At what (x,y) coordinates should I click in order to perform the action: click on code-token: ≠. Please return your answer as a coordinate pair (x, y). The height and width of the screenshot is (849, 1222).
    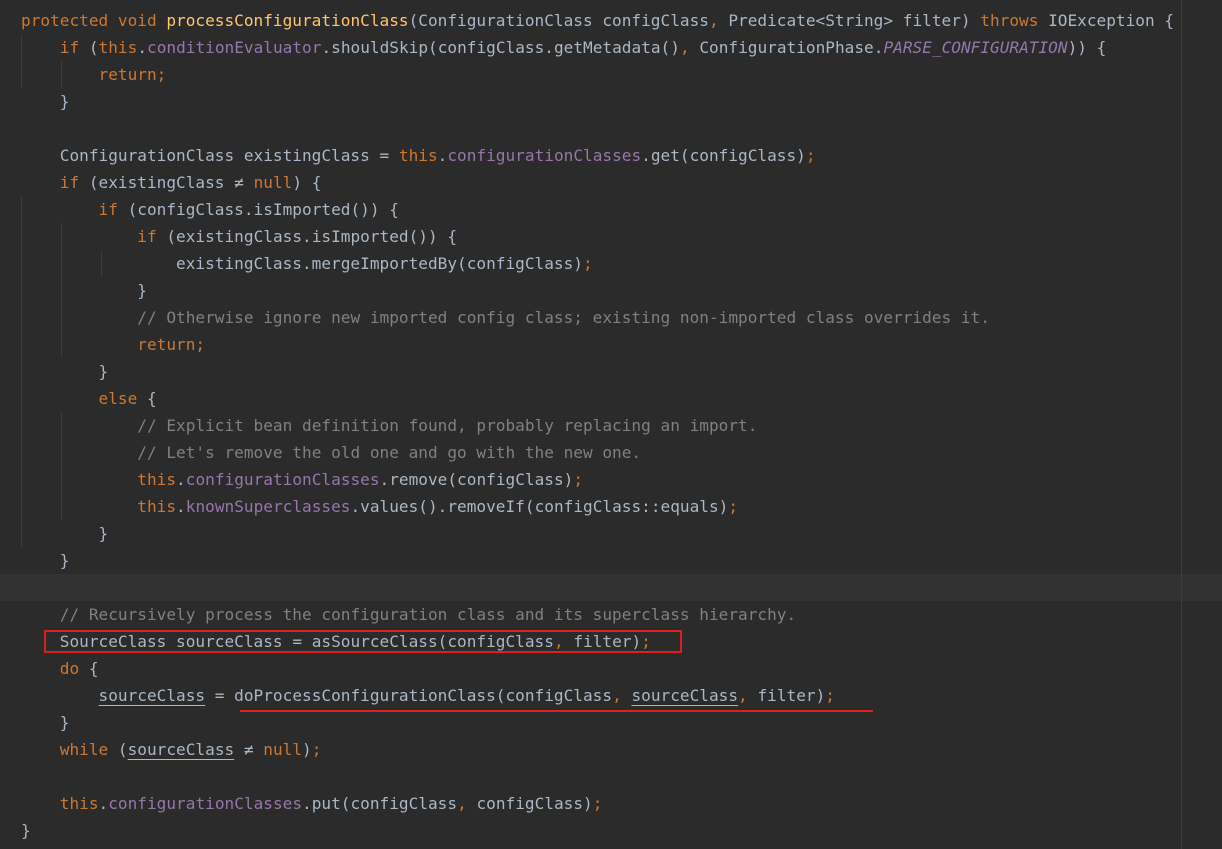
    Looking at the image, I should click on (249, 749).